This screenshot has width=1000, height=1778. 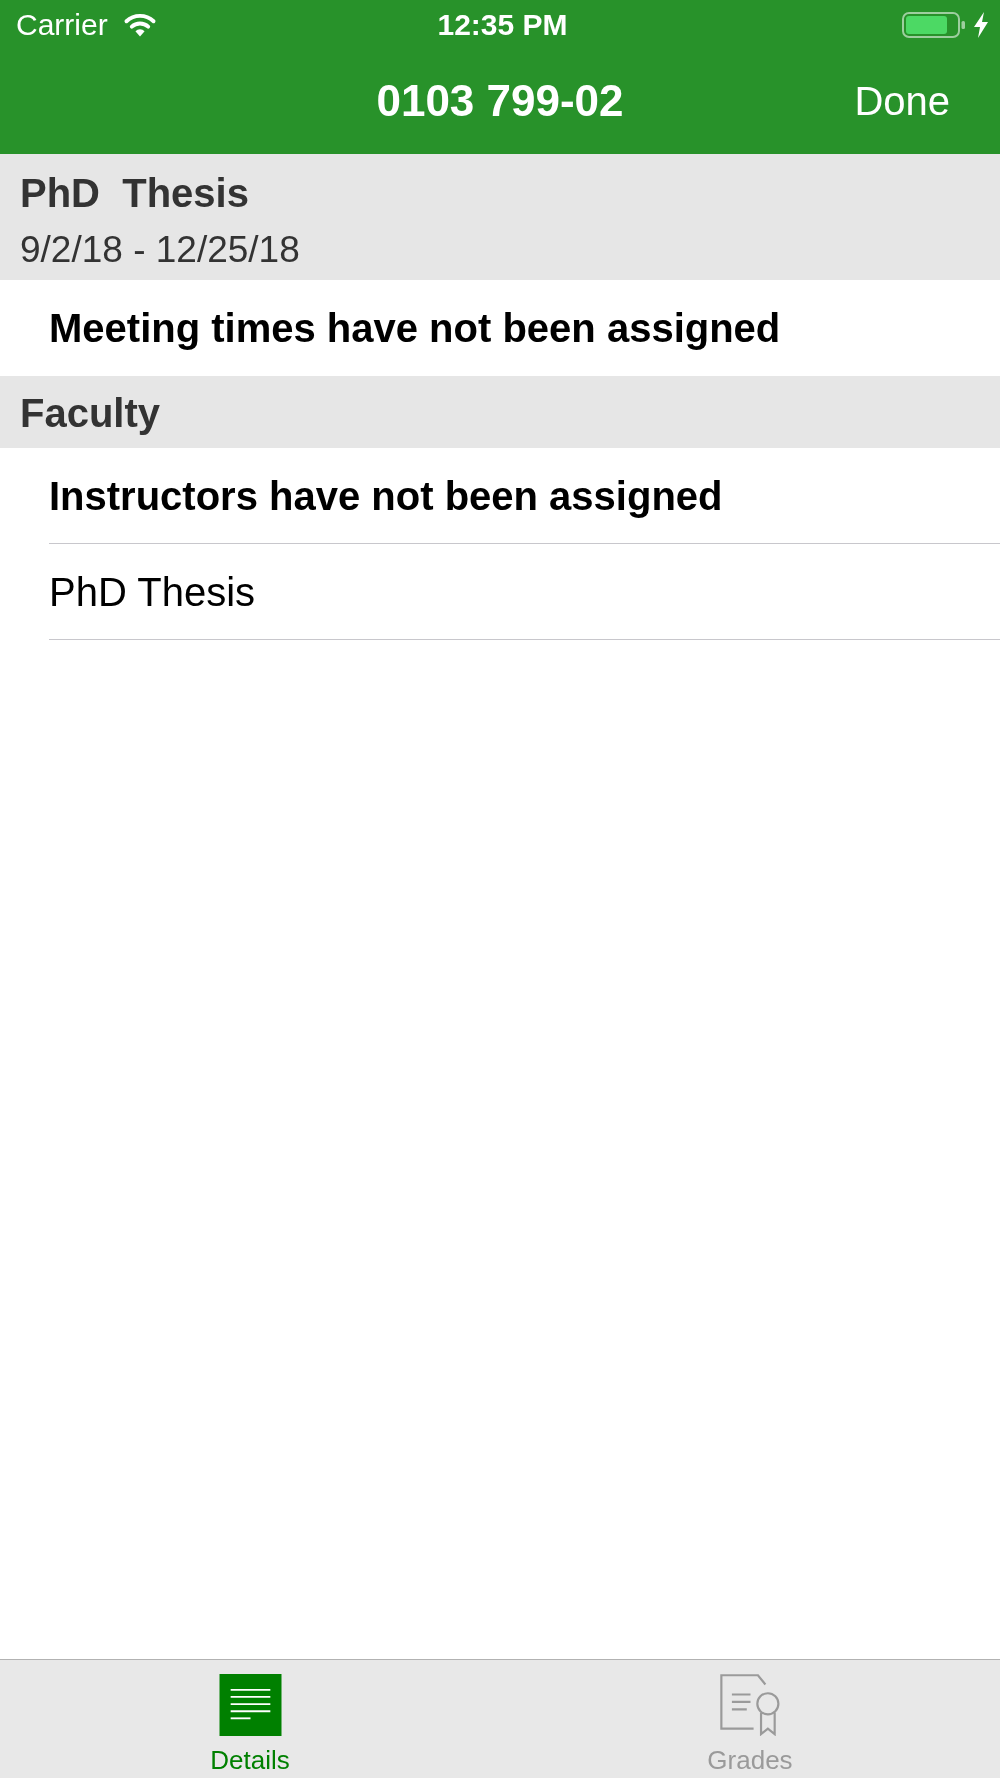 I want to click on section-title: Faculty, so click(x=91, y=413).